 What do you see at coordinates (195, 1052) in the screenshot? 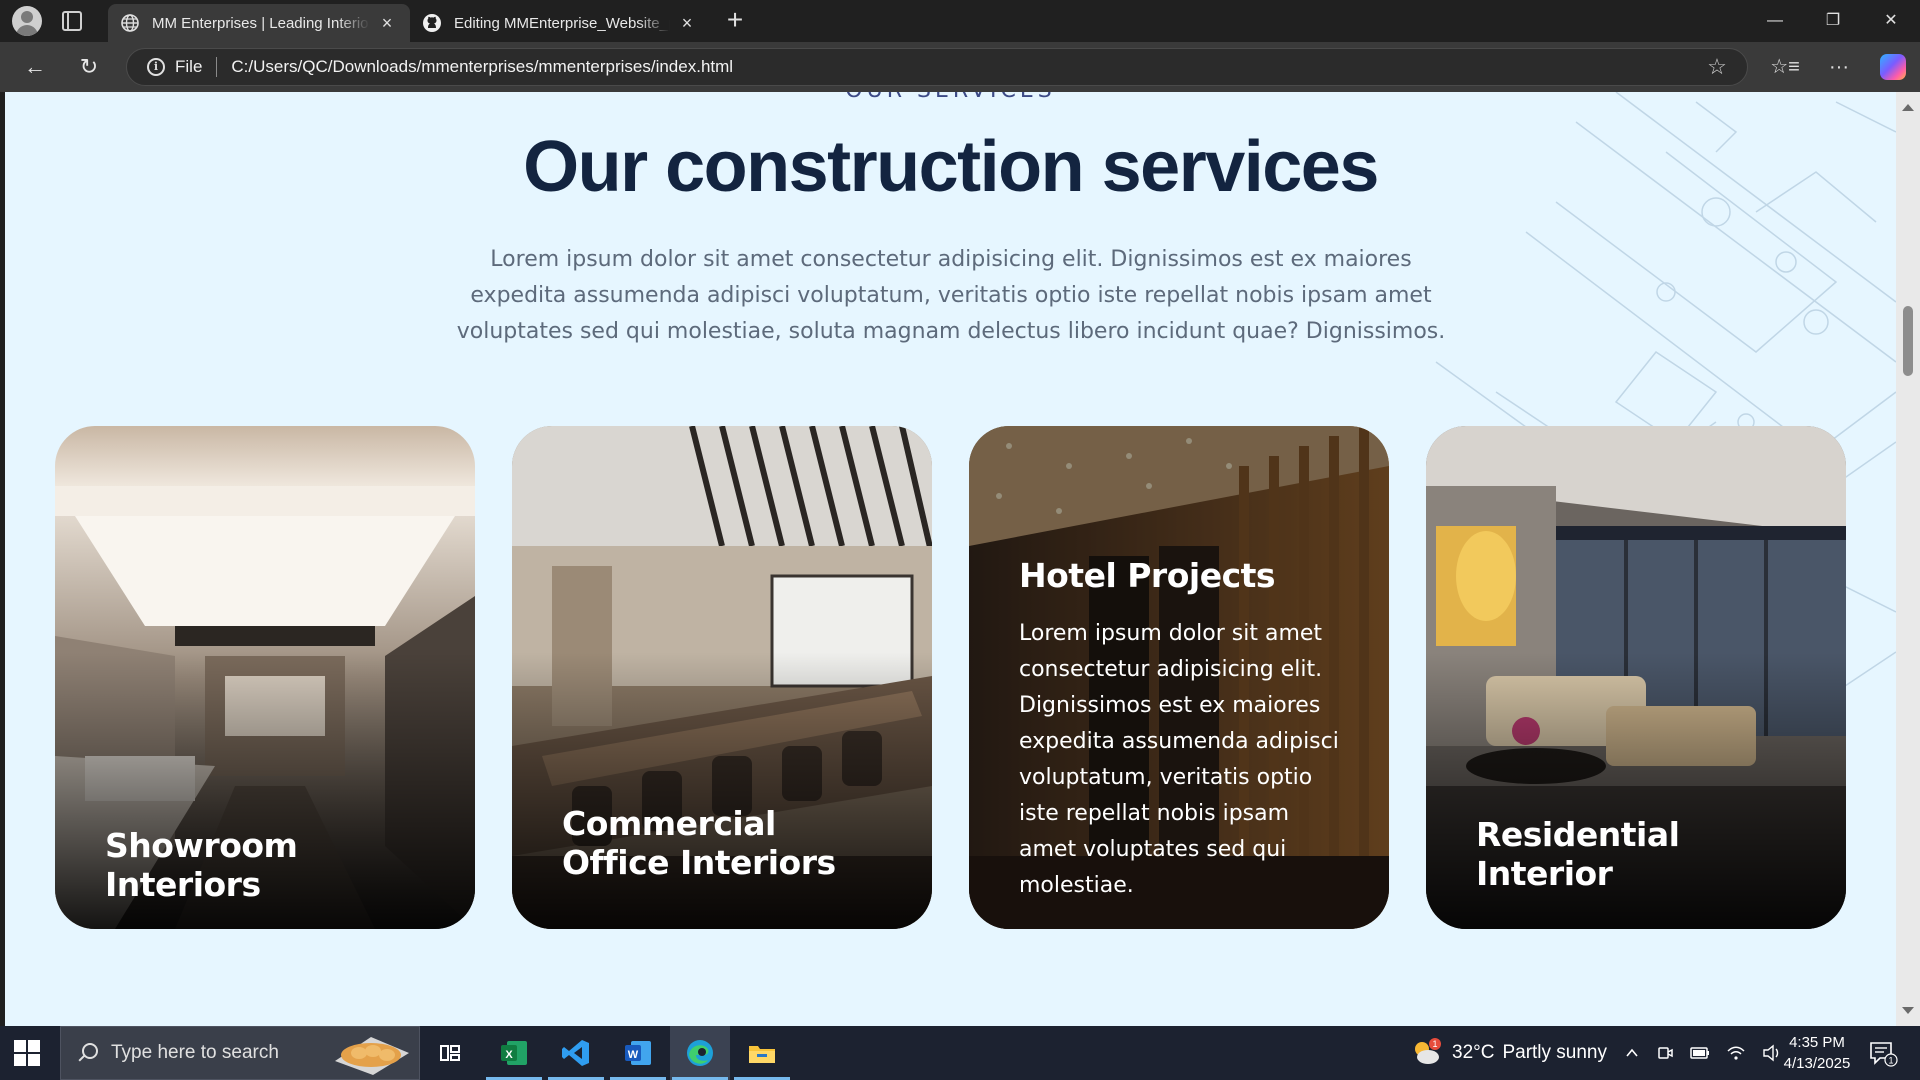
I see `search-placeholder: Type here to search` at bounding box center [195, 1052].